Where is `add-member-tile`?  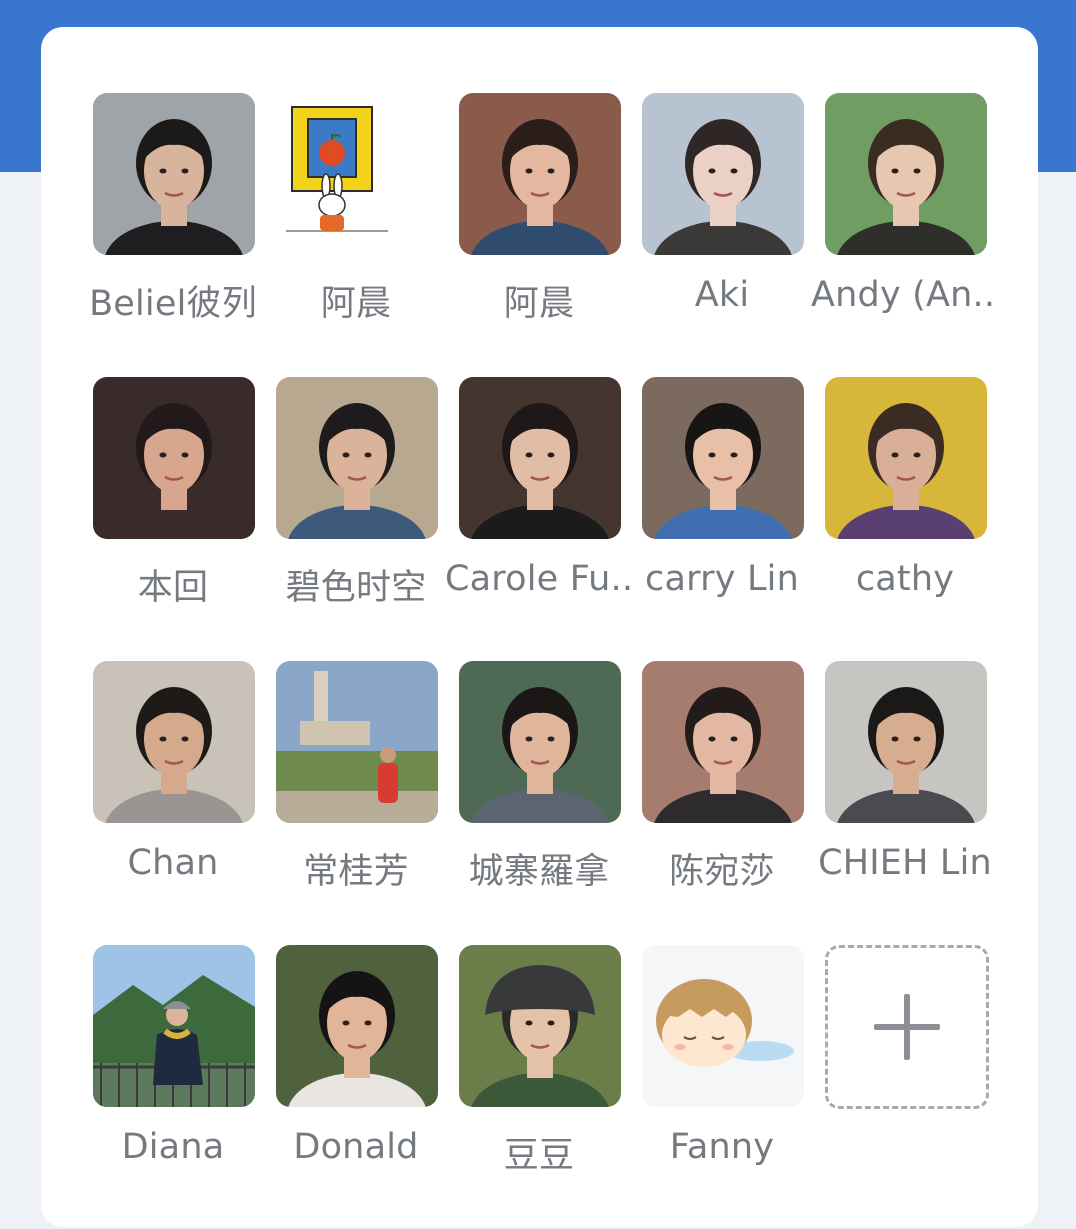
add-member-tile is located at coordinates (904, 1087).